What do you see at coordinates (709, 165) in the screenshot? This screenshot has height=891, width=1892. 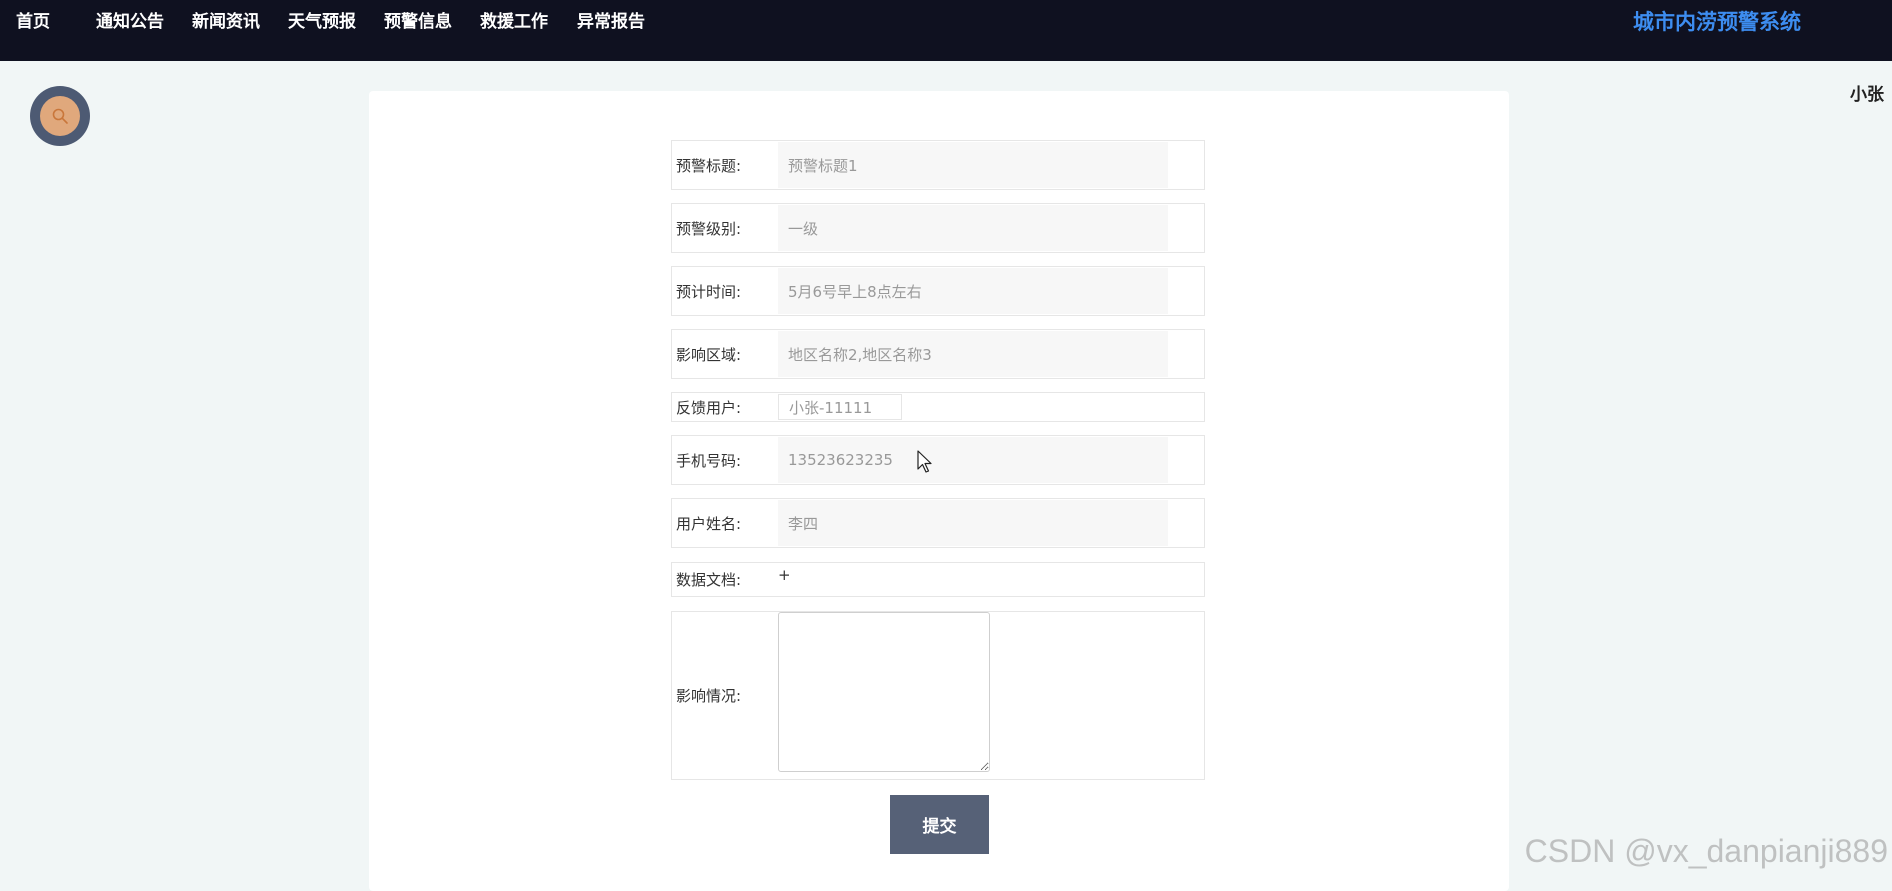 I see `label-warning-title: 预警标题:` at bounding box center [709, 165].